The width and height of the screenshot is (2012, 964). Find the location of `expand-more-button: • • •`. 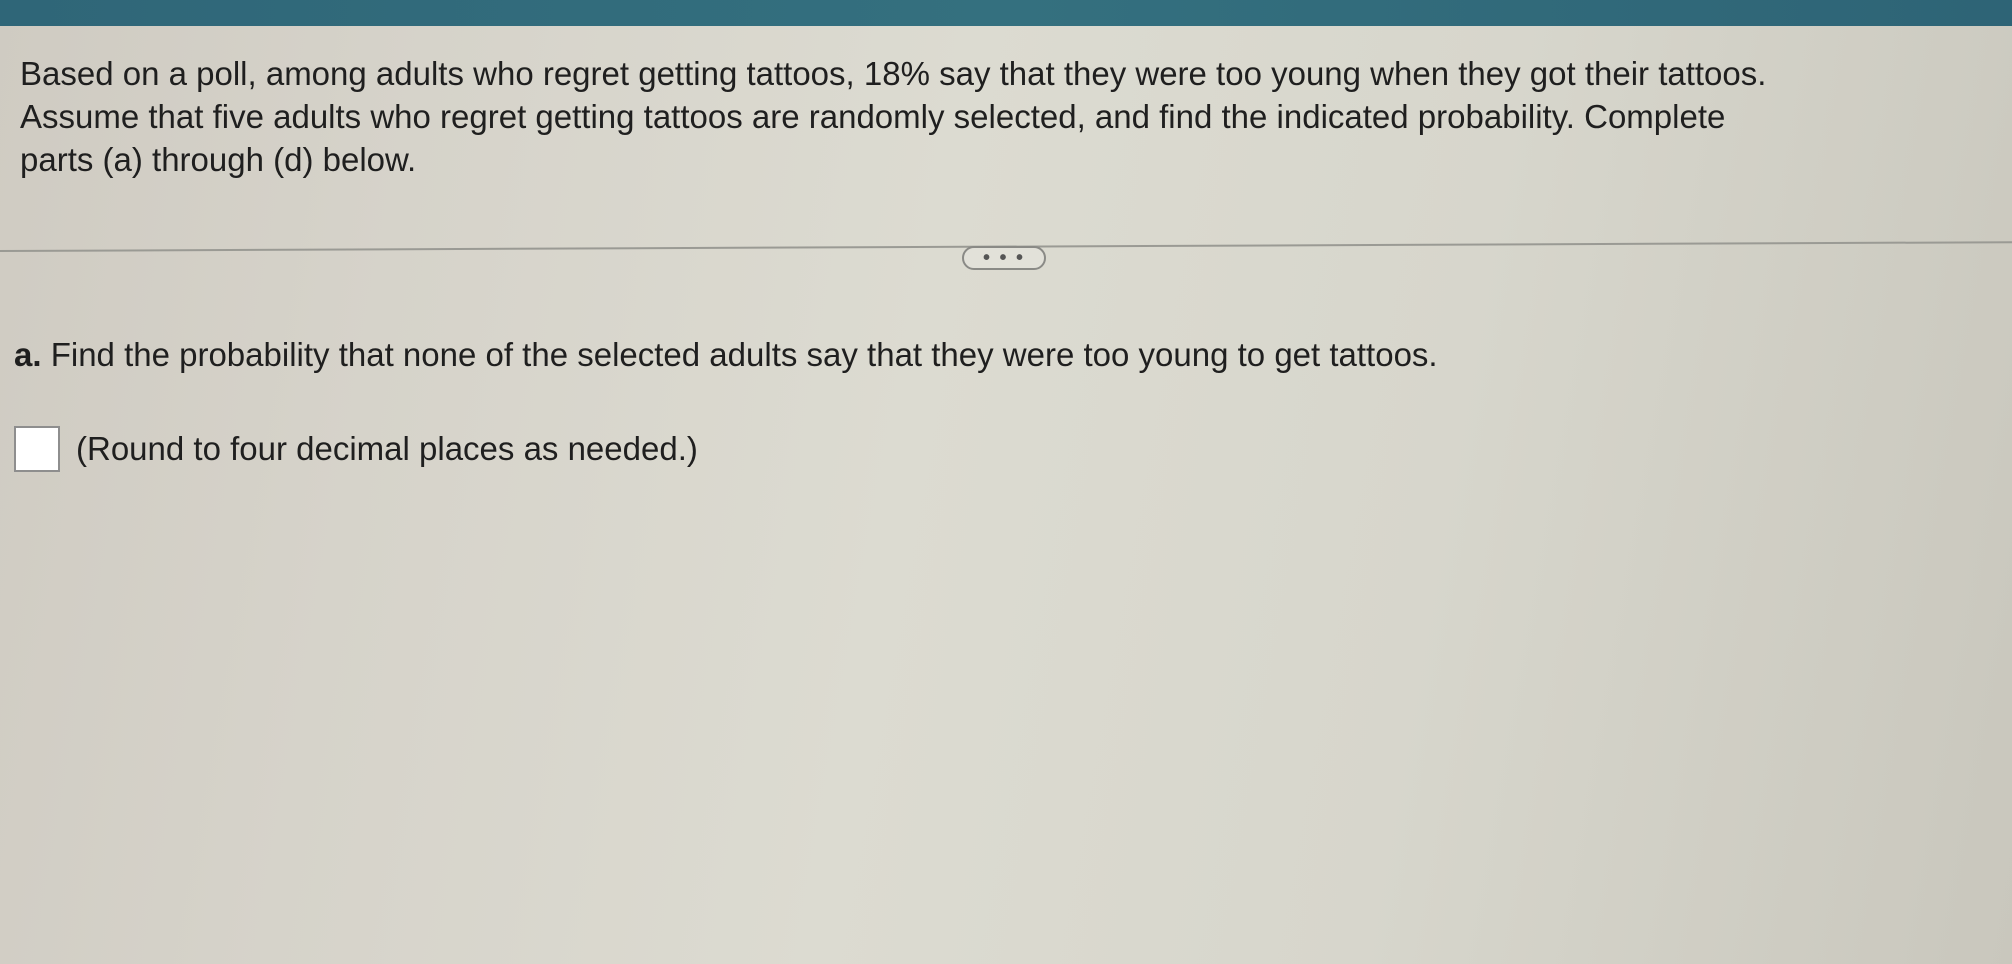

expand-more-button: • • • is located at coordinates (1004, 258).